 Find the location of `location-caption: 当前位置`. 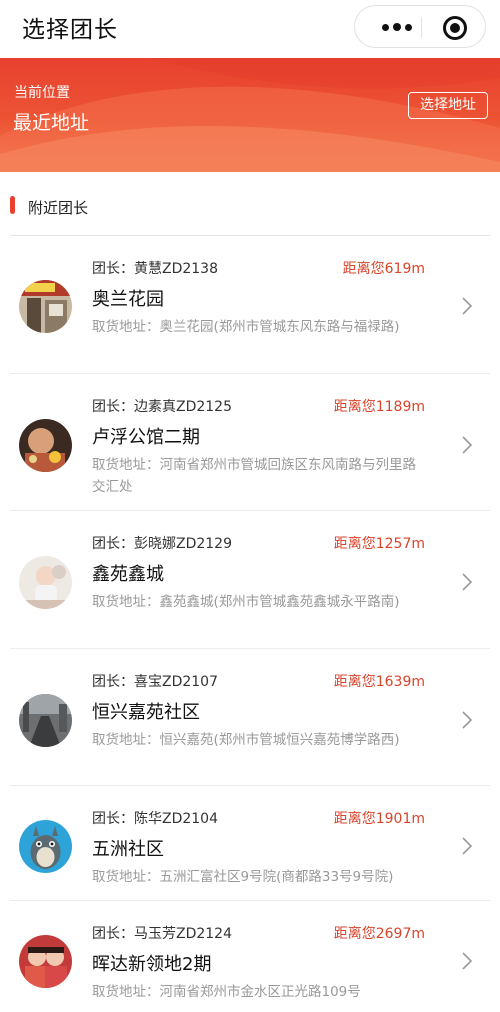

location-caption: 当前位置 is located at coordinates (42, 93).